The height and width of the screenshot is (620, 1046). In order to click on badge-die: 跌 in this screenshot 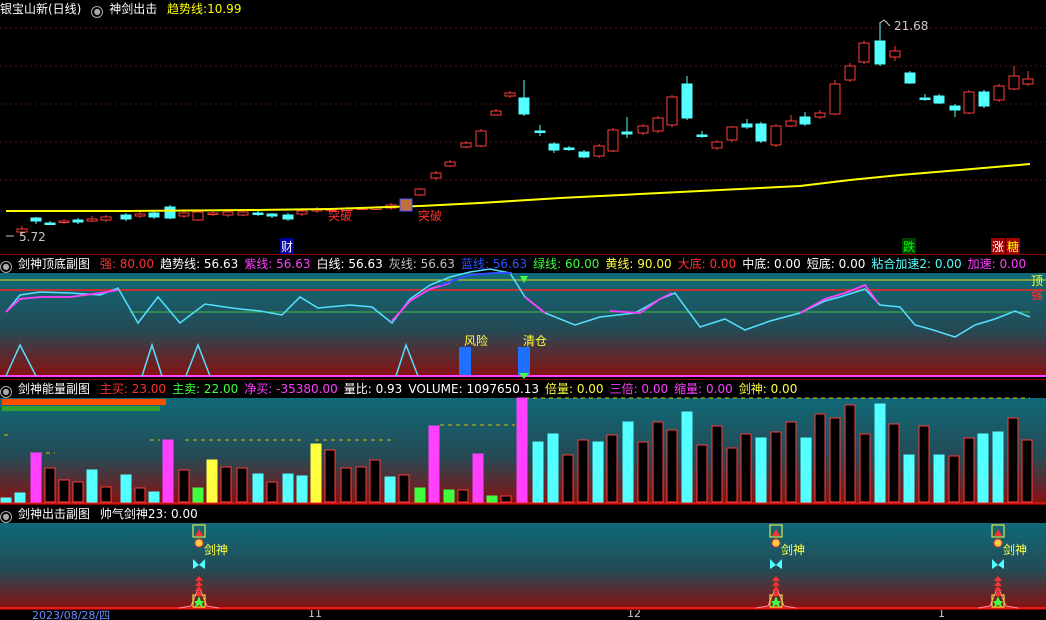, I will do `click(909, 246)`.